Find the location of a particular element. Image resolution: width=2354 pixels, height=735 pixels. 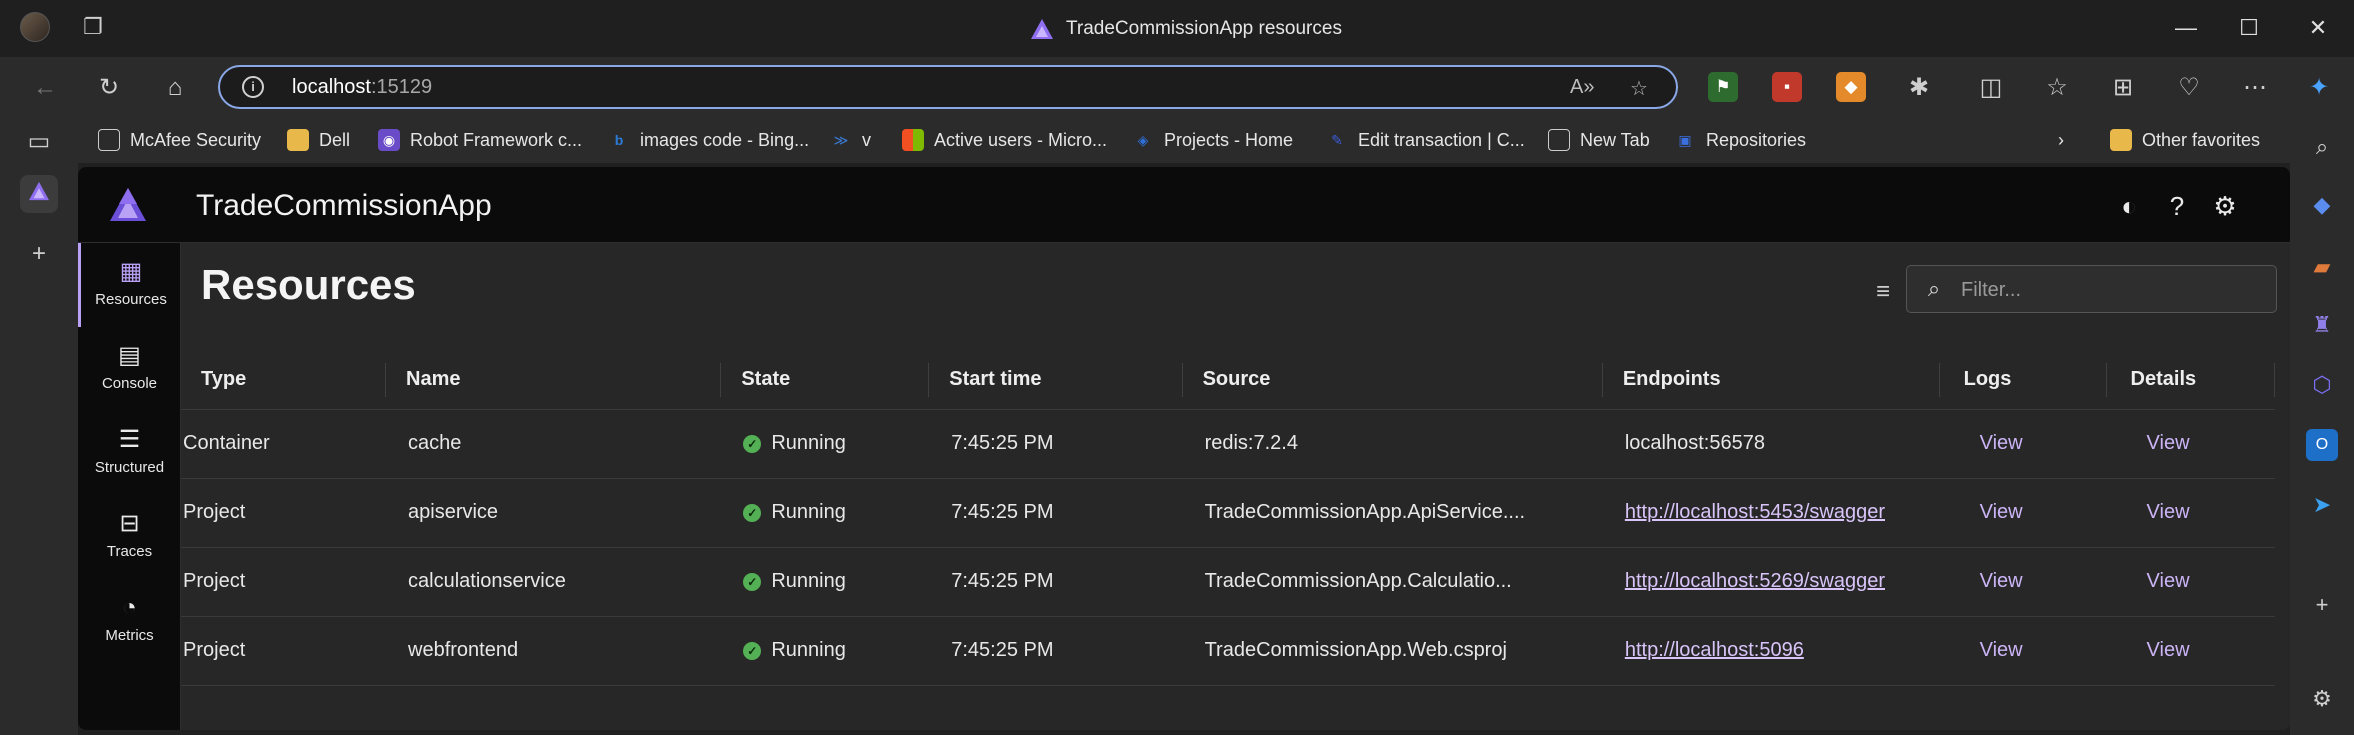

nav-metrics: ◔ Metrics is located at coordinates (129, 621).